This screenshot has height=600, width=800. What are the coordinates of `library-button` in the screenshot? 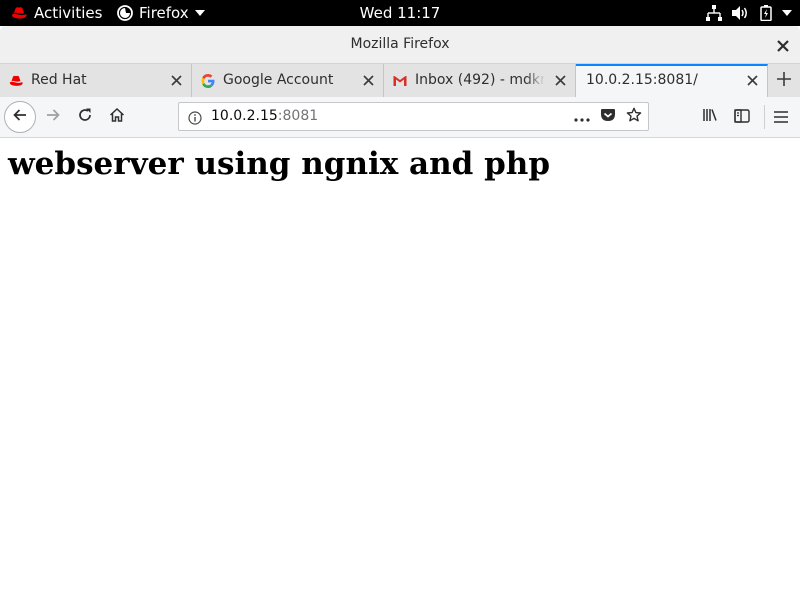 It's located at (710, 117).